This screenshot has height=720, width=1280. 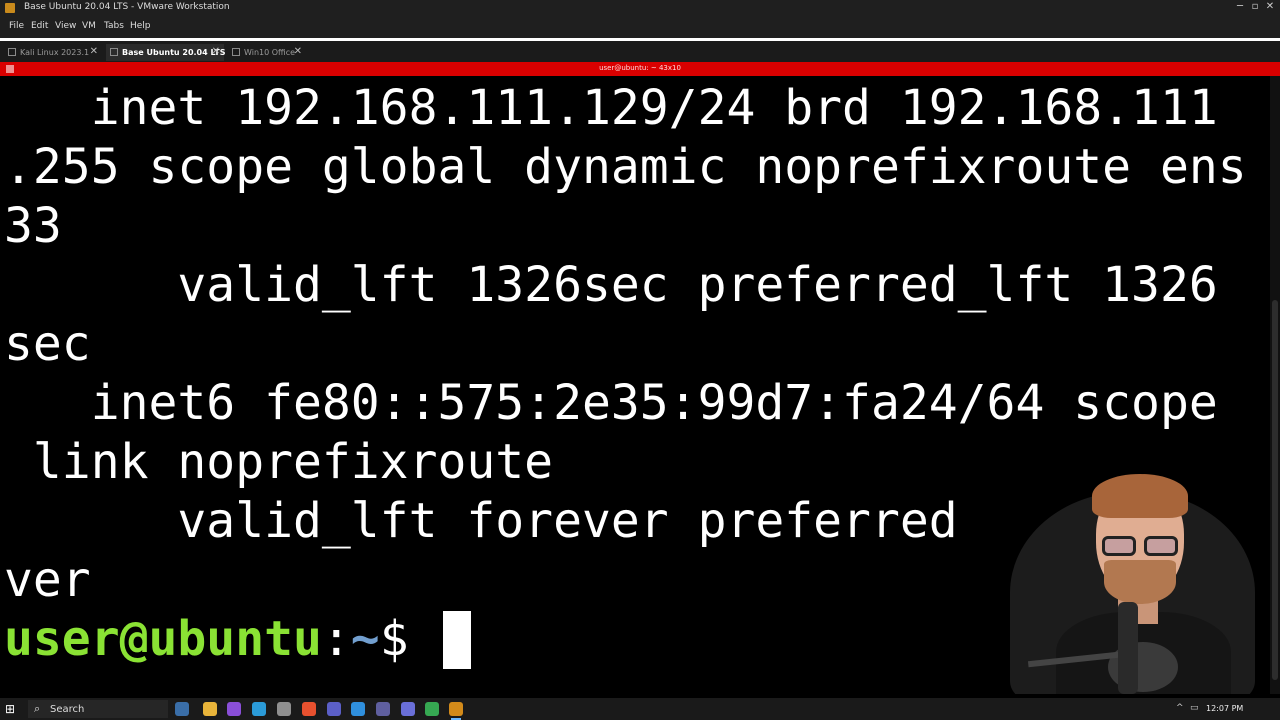 What do you see at coordinates (163, 639) in the screenshot?
I see `prompt-user-host: user@ubuntu` at bounding box center [163, 639].